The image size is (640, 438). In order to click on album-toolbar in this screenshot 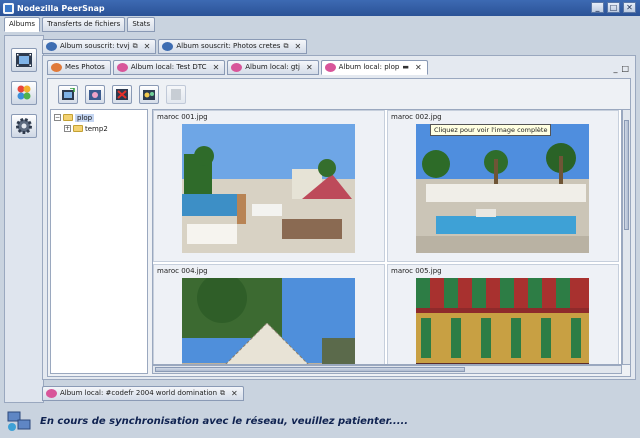, I will do `click(118, 94)`.